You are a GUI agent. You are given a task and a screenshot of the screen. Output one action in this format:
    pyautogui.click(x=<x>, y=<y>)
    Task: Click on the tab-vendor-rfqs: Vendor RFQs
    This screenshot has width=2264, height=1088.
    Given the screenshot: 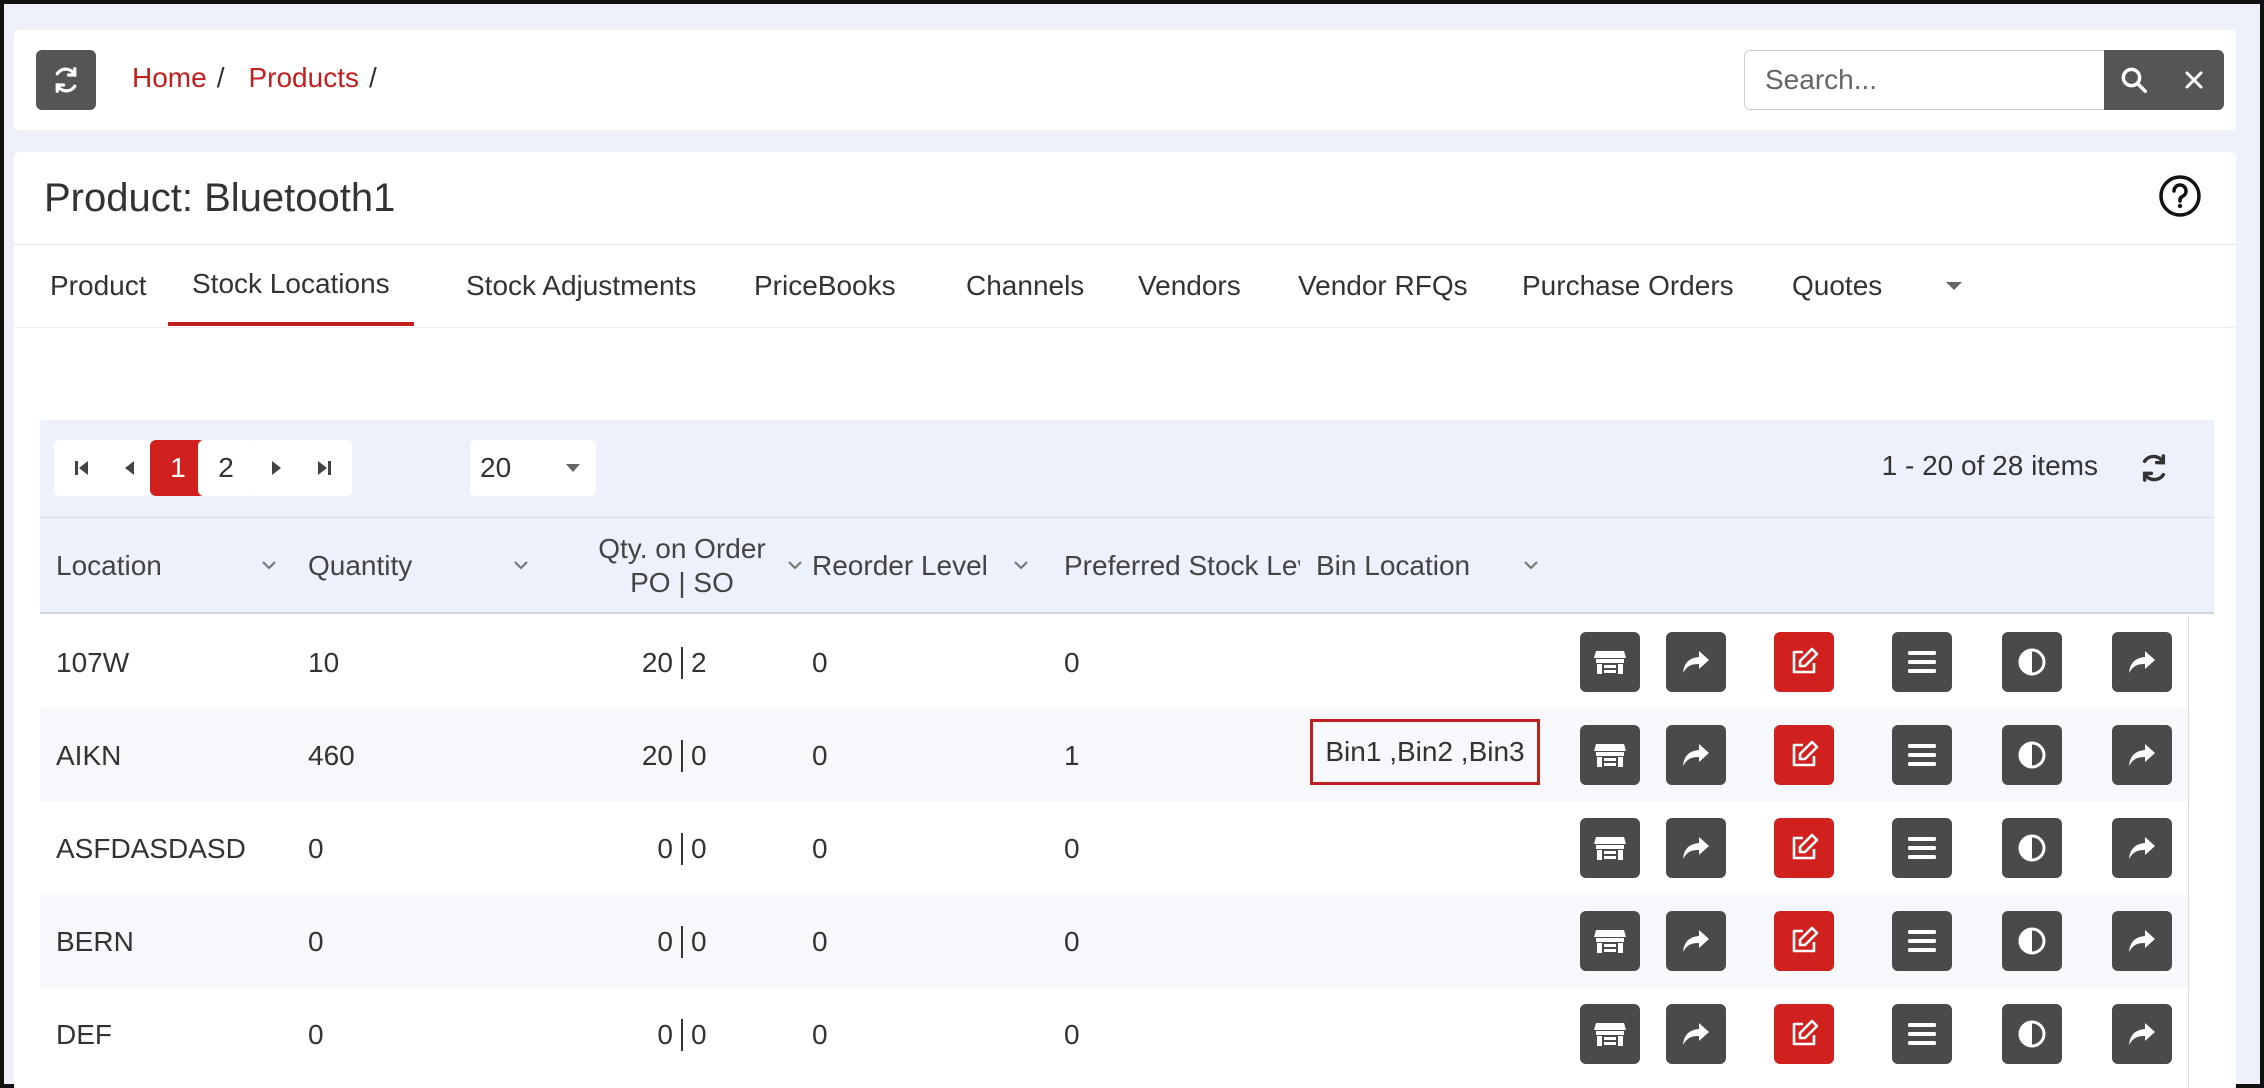 What is the action you would take?
    pyautogui.click(x=1383, y=286)
    